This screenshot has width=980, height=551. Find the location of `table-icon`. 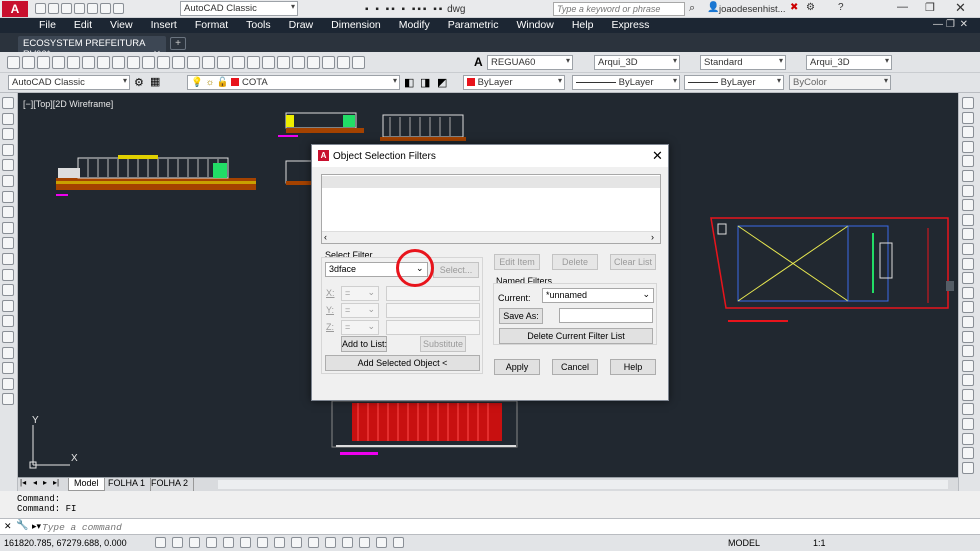

table-icon is located at coordinates (8, 368).